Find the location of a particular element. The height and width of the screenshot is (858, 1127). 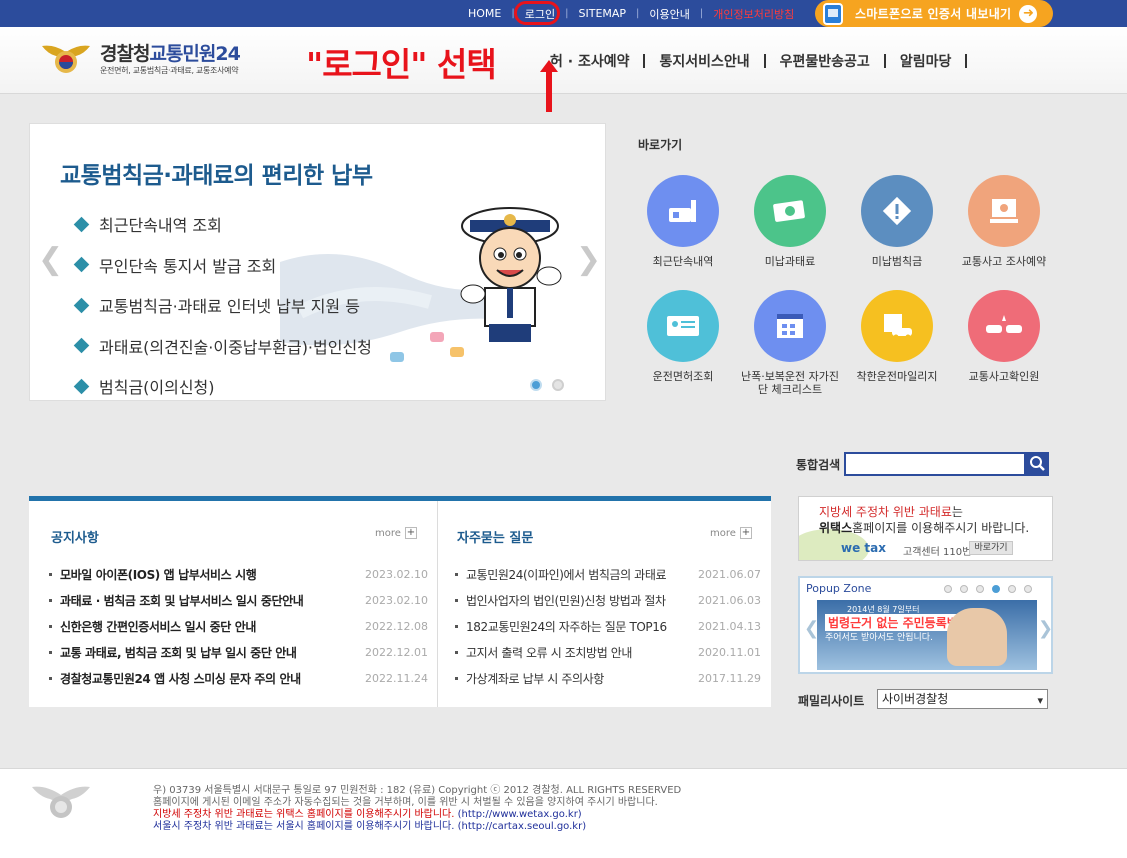

checklist-icon is located at coordinates (790, 326).